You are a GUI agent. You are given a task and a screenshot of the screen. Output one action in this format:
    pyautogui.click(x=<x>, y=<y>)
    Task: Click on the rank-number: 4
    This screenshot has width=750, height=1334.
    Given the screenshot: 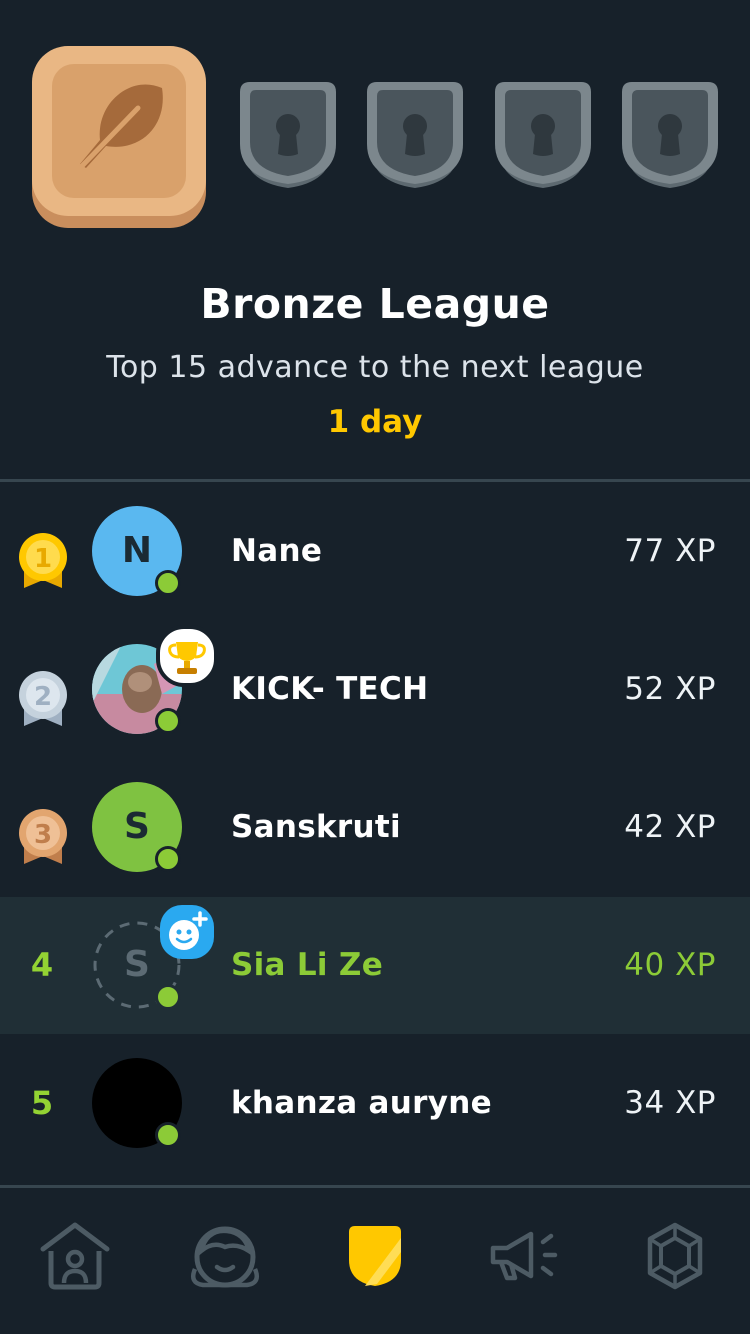 What is the action you would take?
    pyautogui.click(x=42, y=965)
    